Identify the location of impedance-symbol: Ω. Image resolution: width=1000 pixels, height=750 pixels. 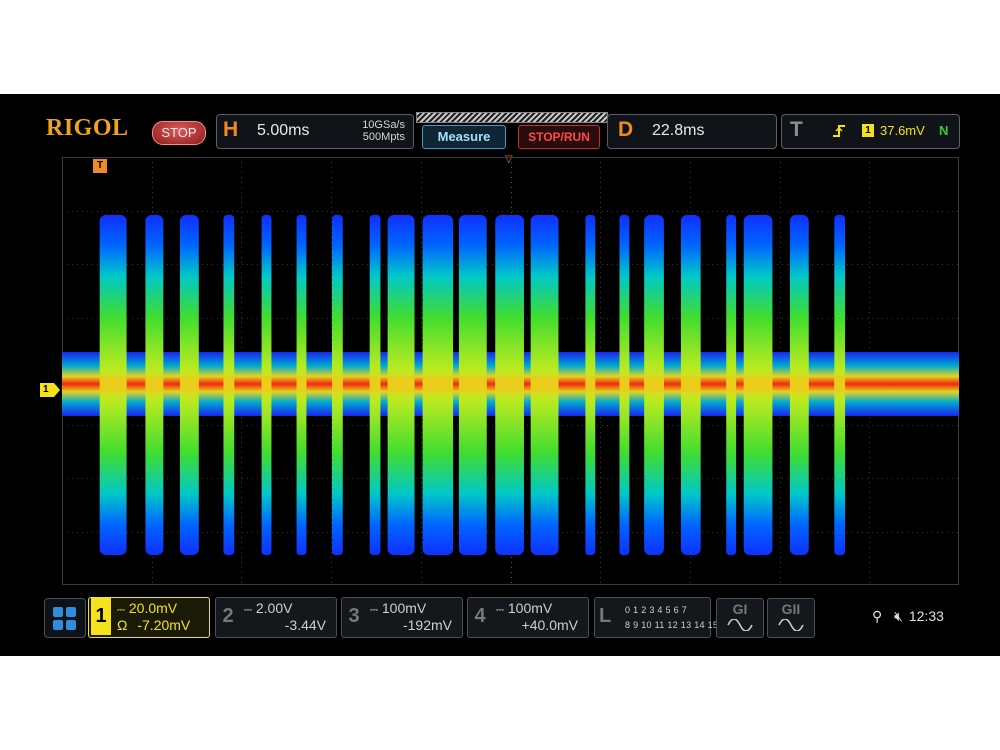
(122, 625).